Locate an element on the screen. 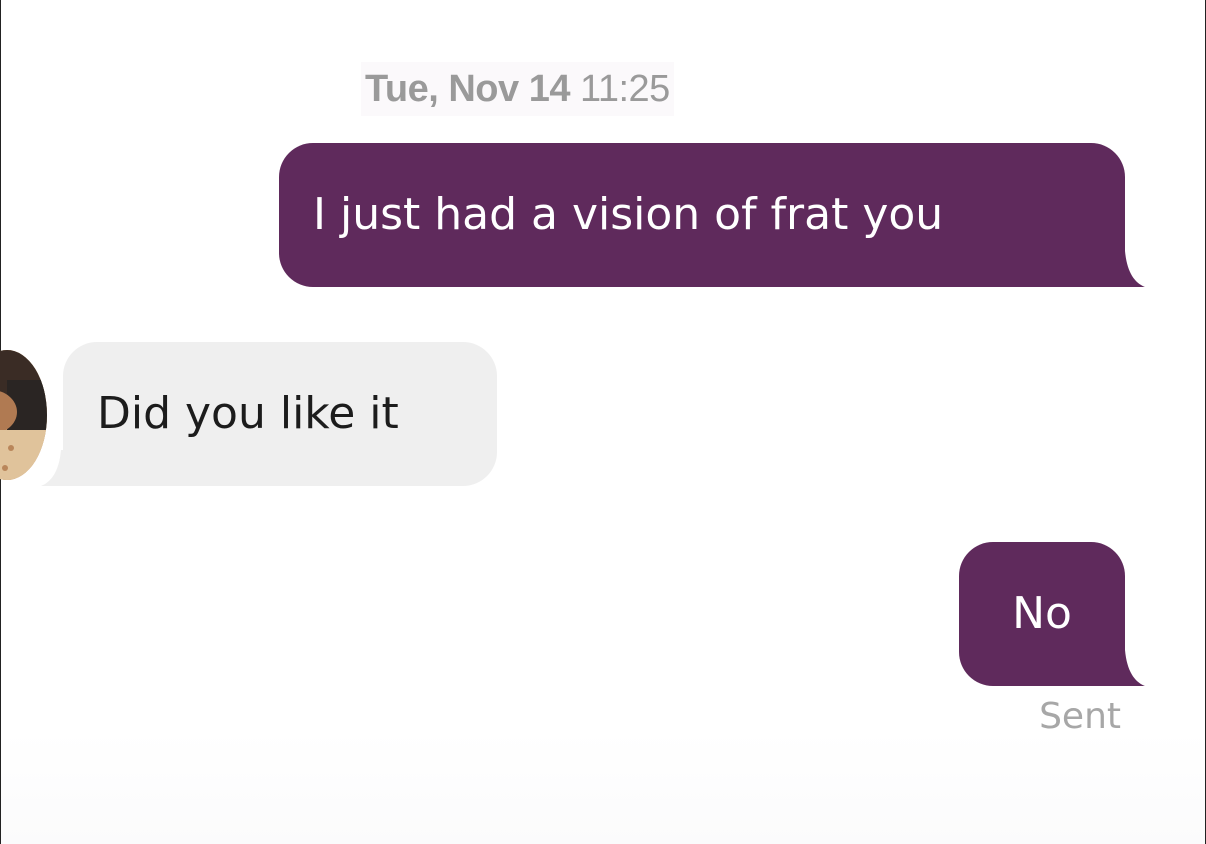 This screenshot has width=1206, height=844. message-text: Did you like it is located at coordinates (248, 413).